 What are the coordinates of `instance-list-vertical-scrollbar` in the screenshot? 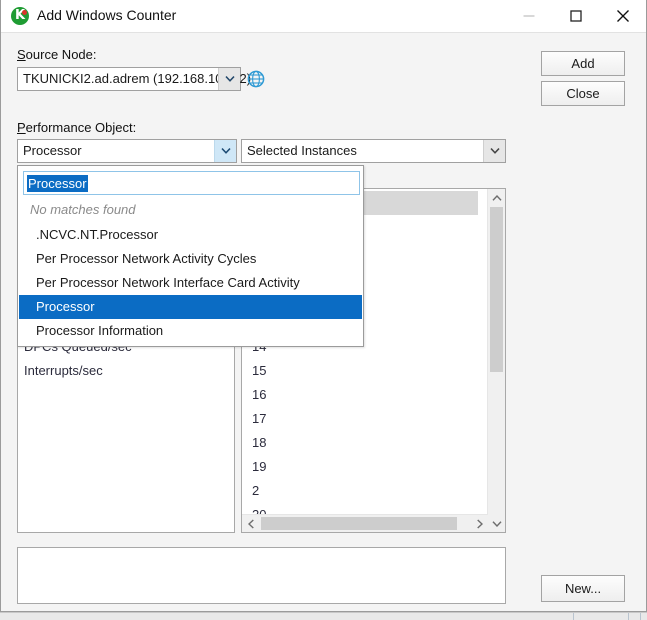 It's located at (496, 360).